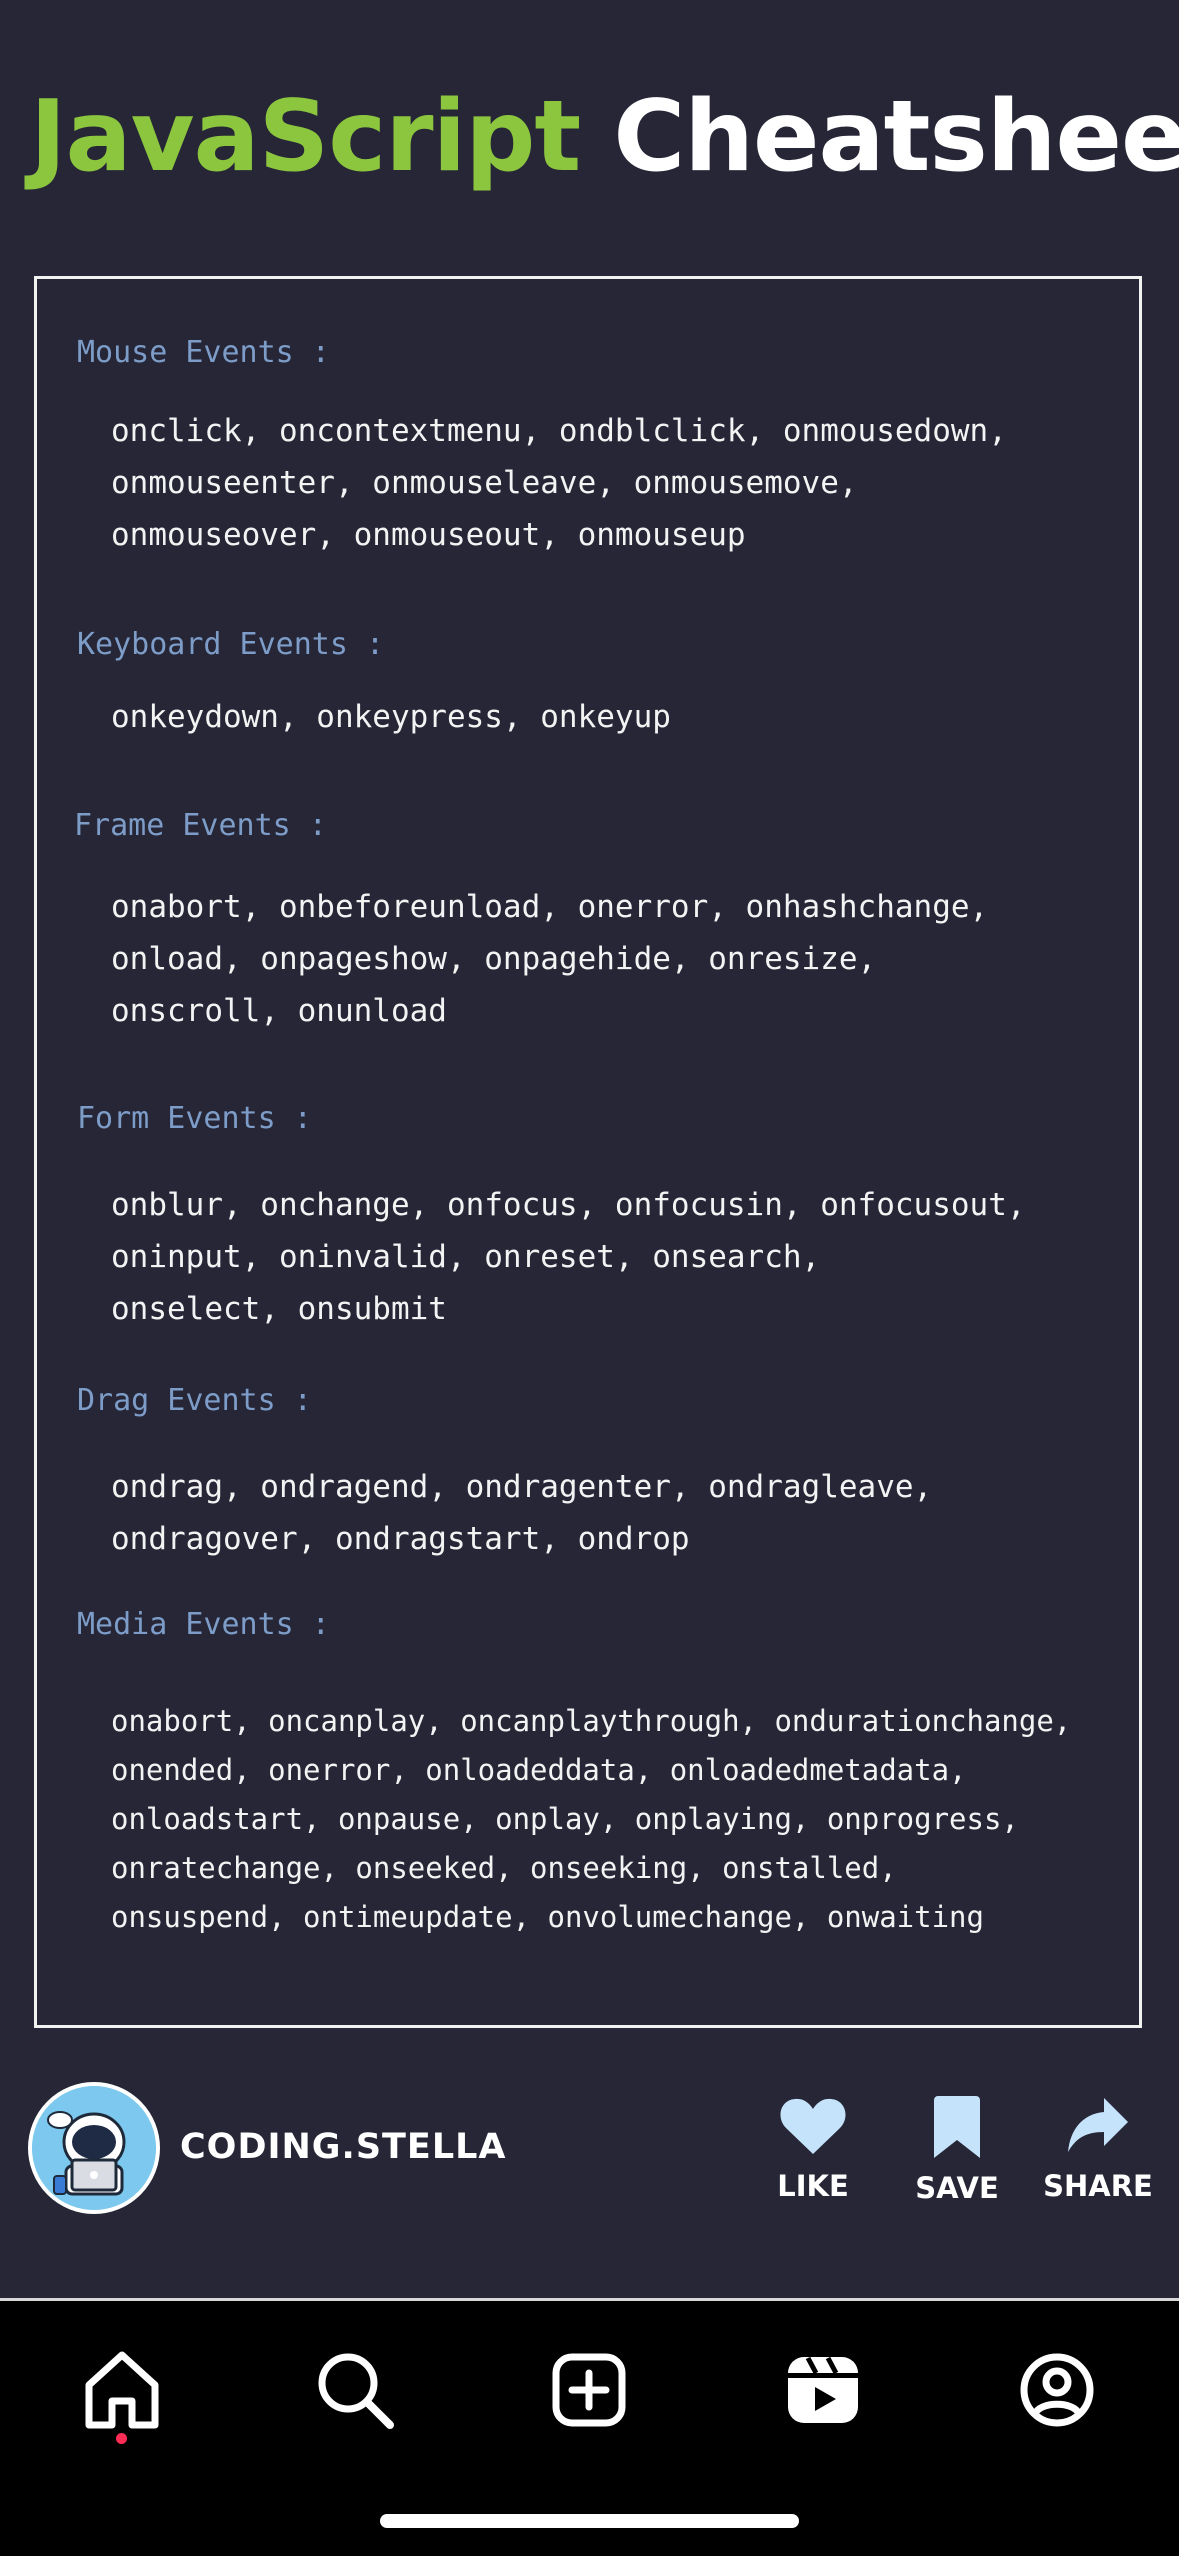 The image size is (1179, 2556). What do you see at coordinates (203, 1624) in the screenshot?
I see `section-heading-media: Media Events :` at bounding box center [203, 1624].